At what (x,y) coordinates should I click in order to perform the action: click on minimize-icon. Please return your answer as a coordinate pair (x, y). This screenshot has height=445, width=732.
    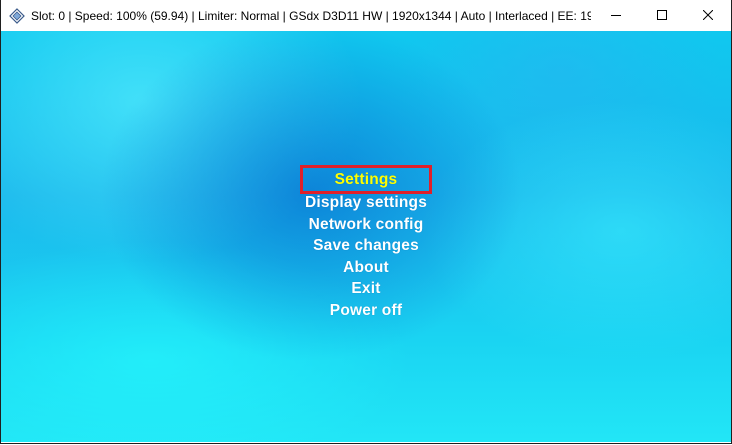
    Looking at the image, I should click on (616, 16).